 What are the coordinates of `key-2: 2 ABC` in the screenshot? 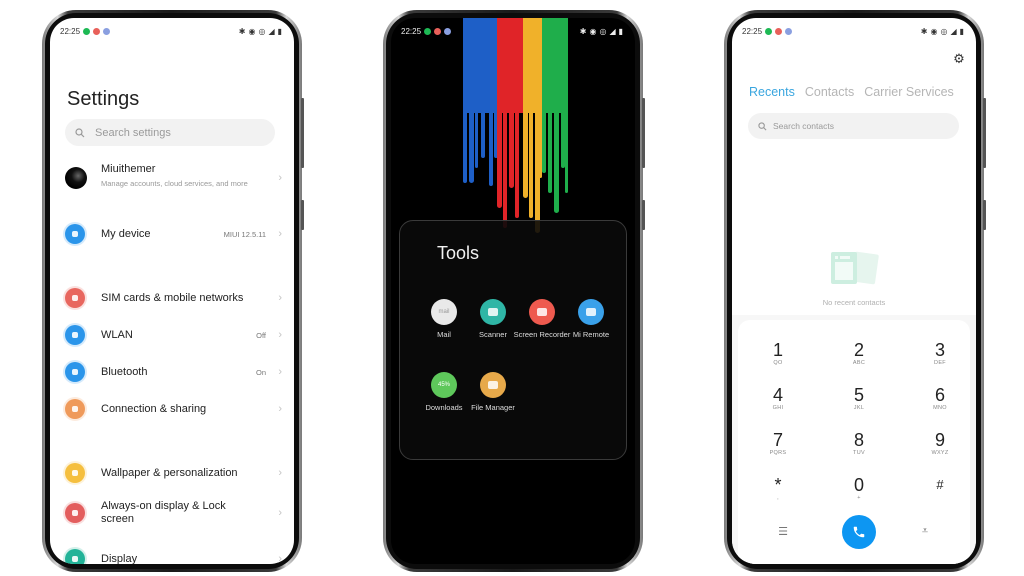 It's located at (859, 353).